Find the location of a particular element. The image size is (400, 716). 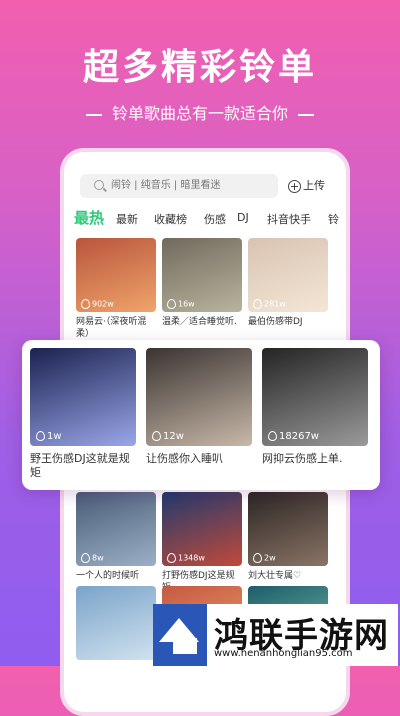

upload-label: 上传 is located at coordinates (314, 185).